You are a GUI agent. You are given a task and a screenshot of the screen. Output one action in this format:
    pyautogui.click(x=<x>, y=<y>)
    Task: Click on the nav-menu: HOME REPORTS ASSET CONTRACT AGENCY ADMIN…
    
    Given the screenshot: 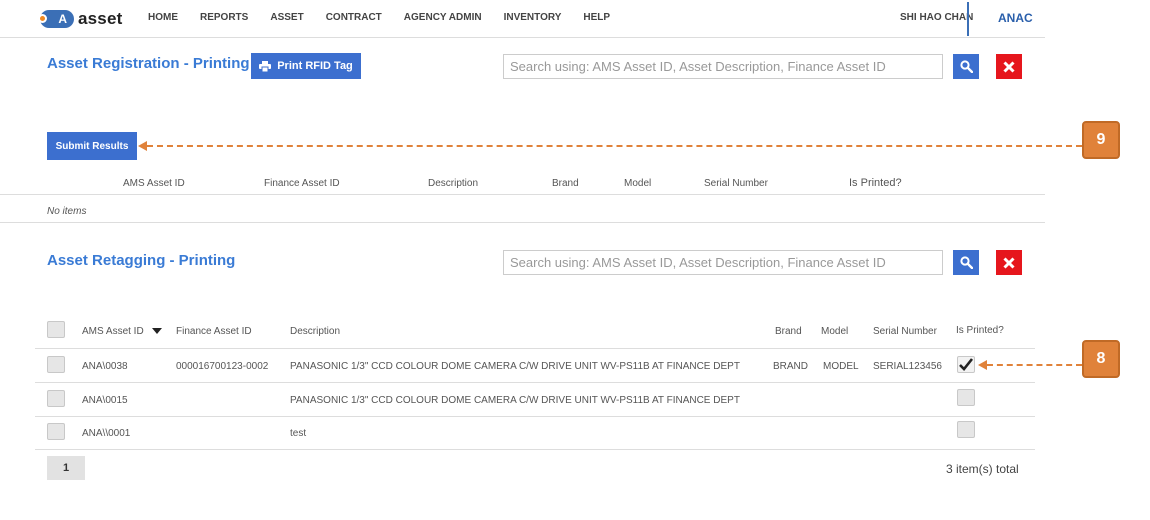 What is the action you would take?
    pyautogui.click(x=390, y=17)
    